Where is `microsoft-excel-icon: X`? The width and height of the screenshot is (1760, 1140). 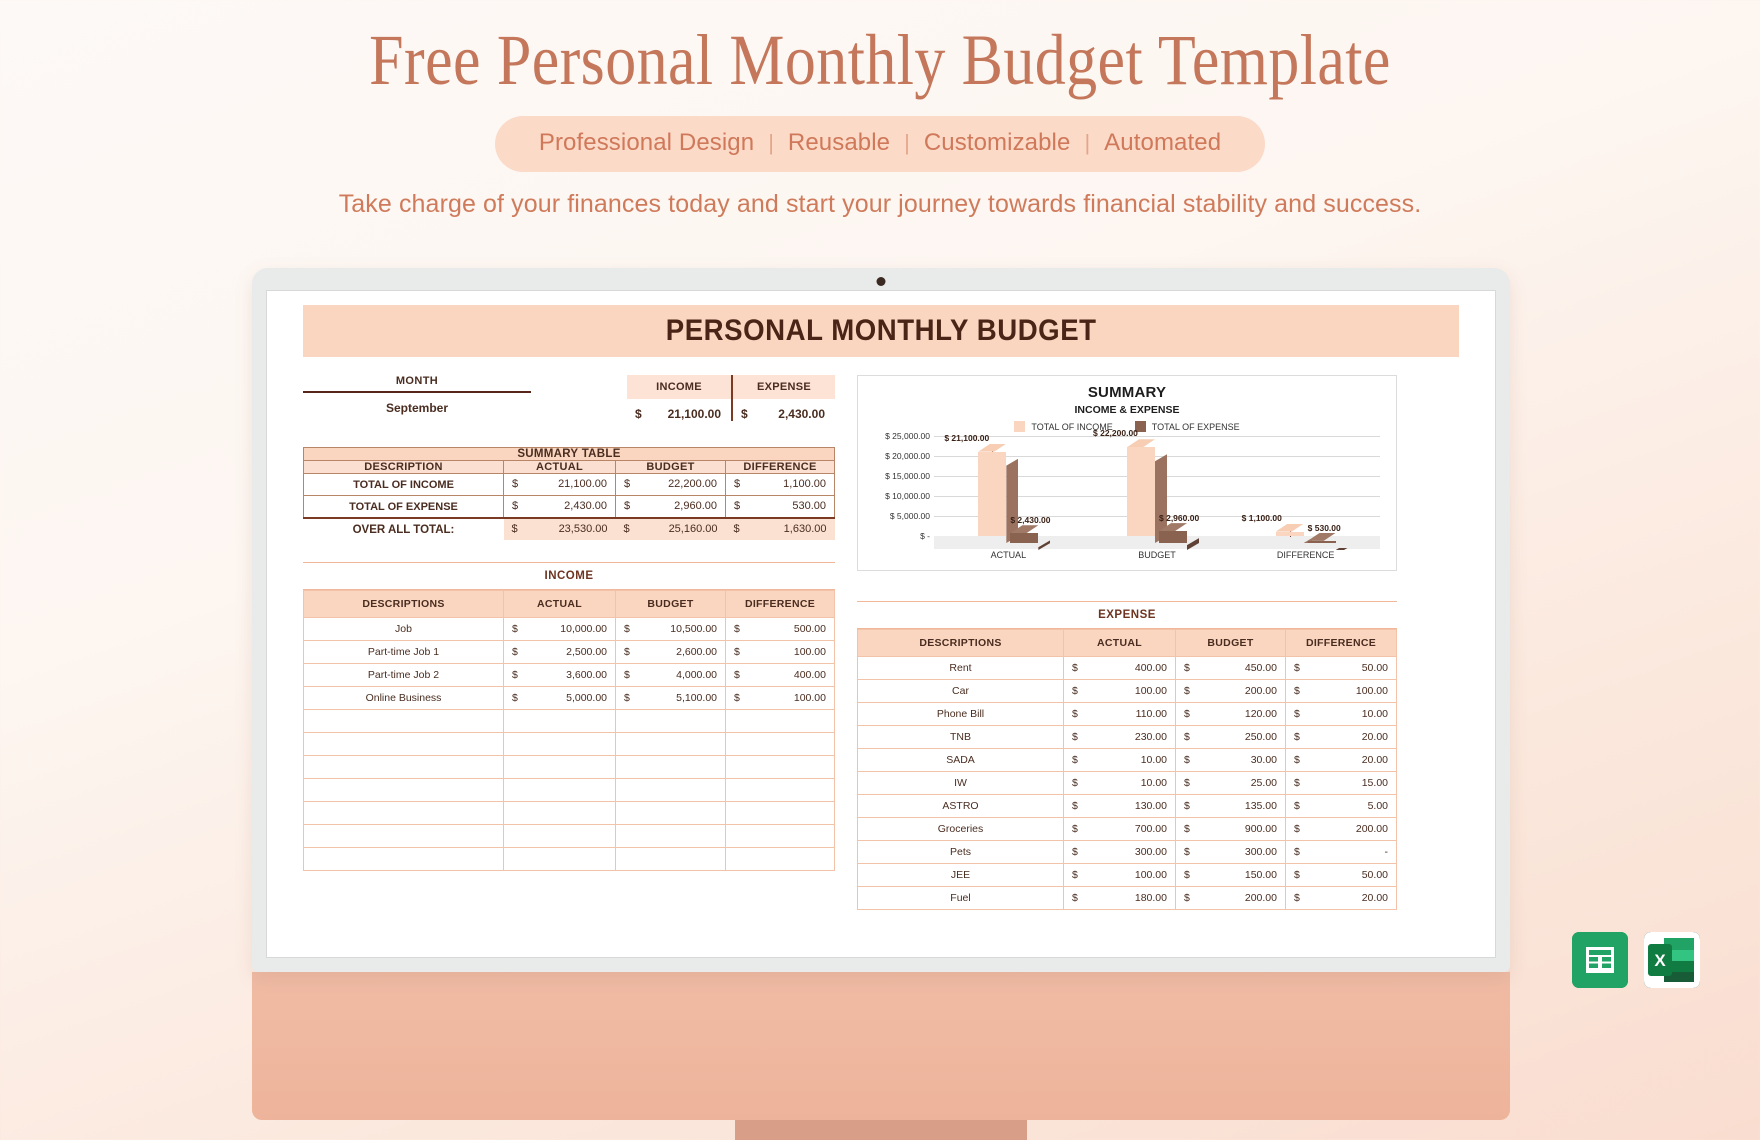
microsoft-excel-icon: X is located at coordinates (1672, 960).